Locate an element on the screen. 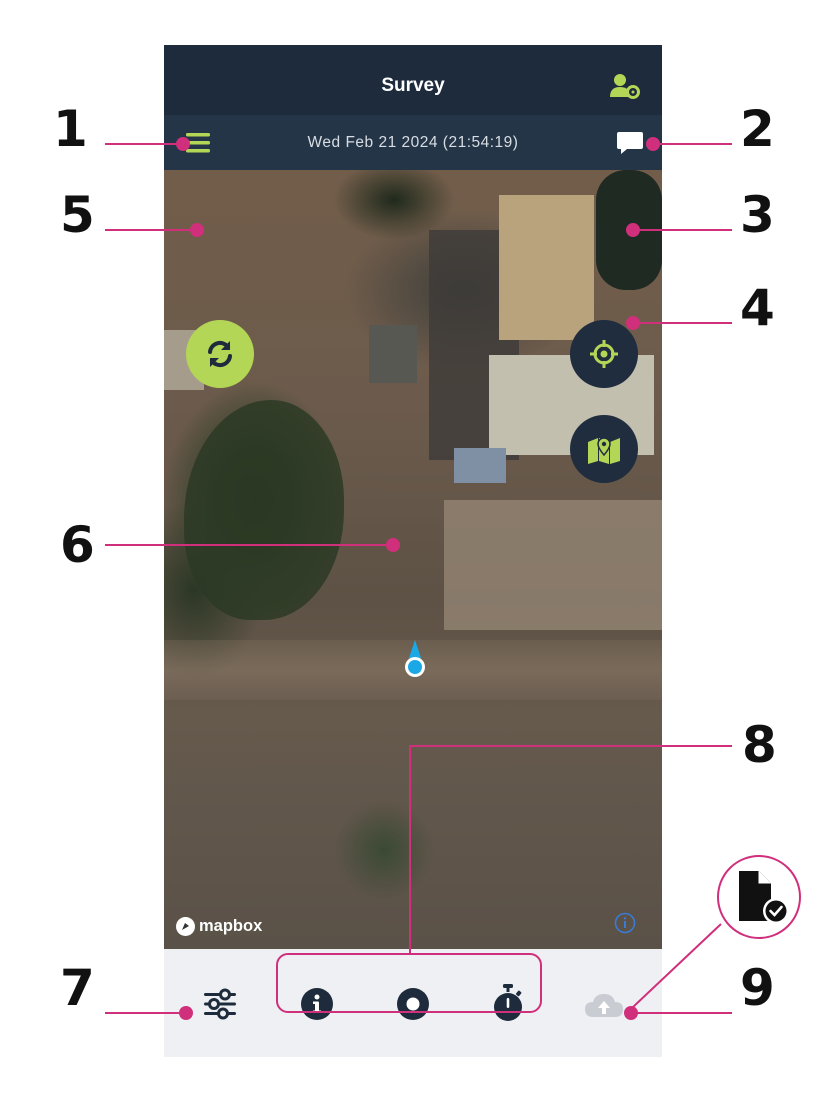 The height and width of the screenshot is (1100, 825). refresh-button is located at coordinates (220, 354).